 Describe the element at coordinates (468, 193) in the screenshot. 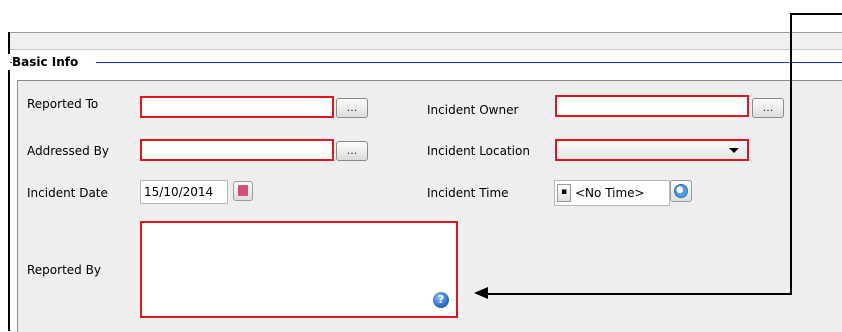

I see `incident-time-label: Incident Time` at that location.